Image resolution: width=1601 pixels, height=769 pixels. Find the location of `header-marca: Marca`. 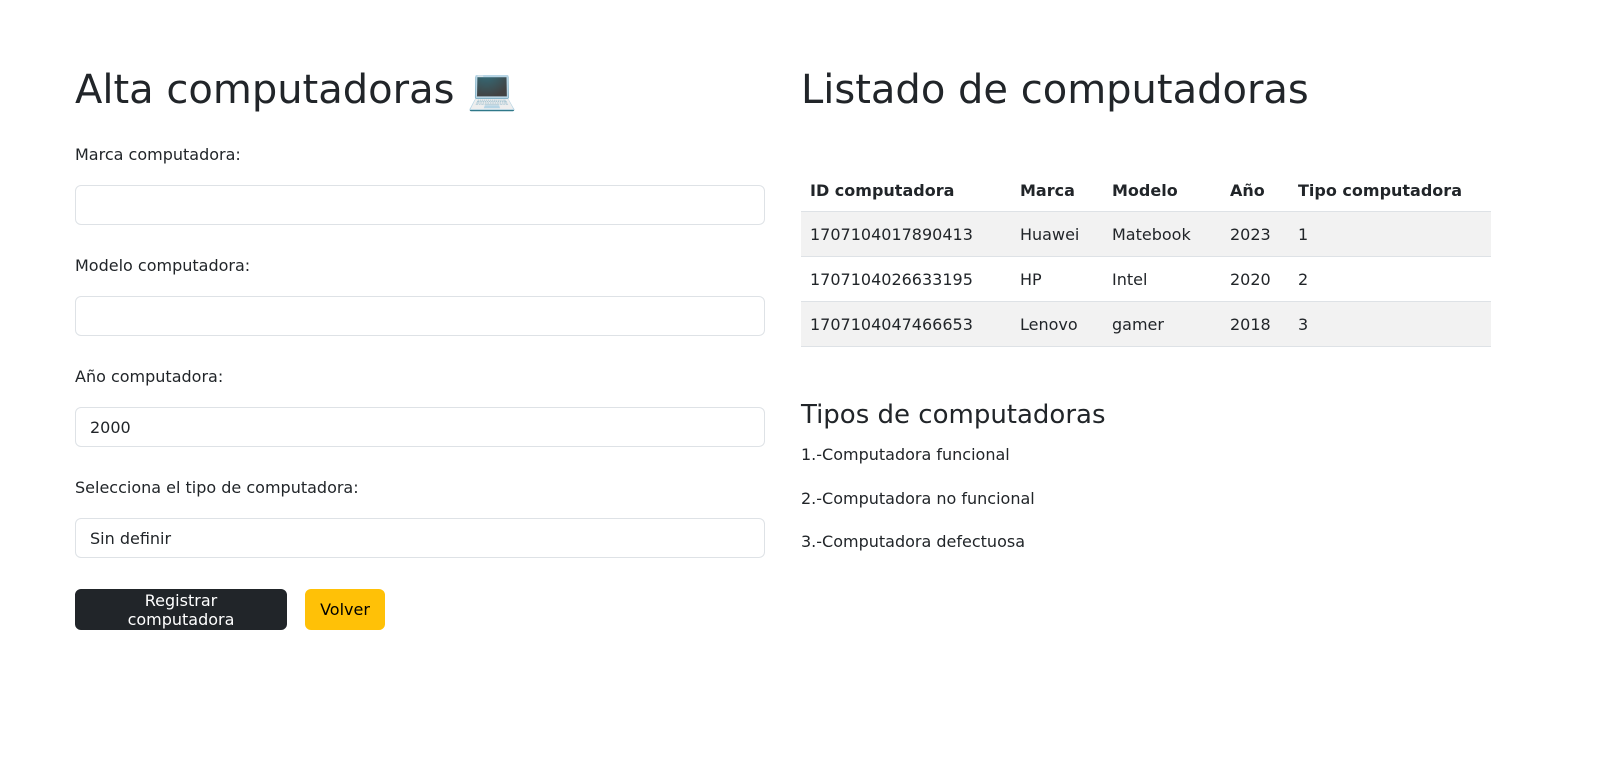

header-marca: Marca is located at coordinates (1057, 191).